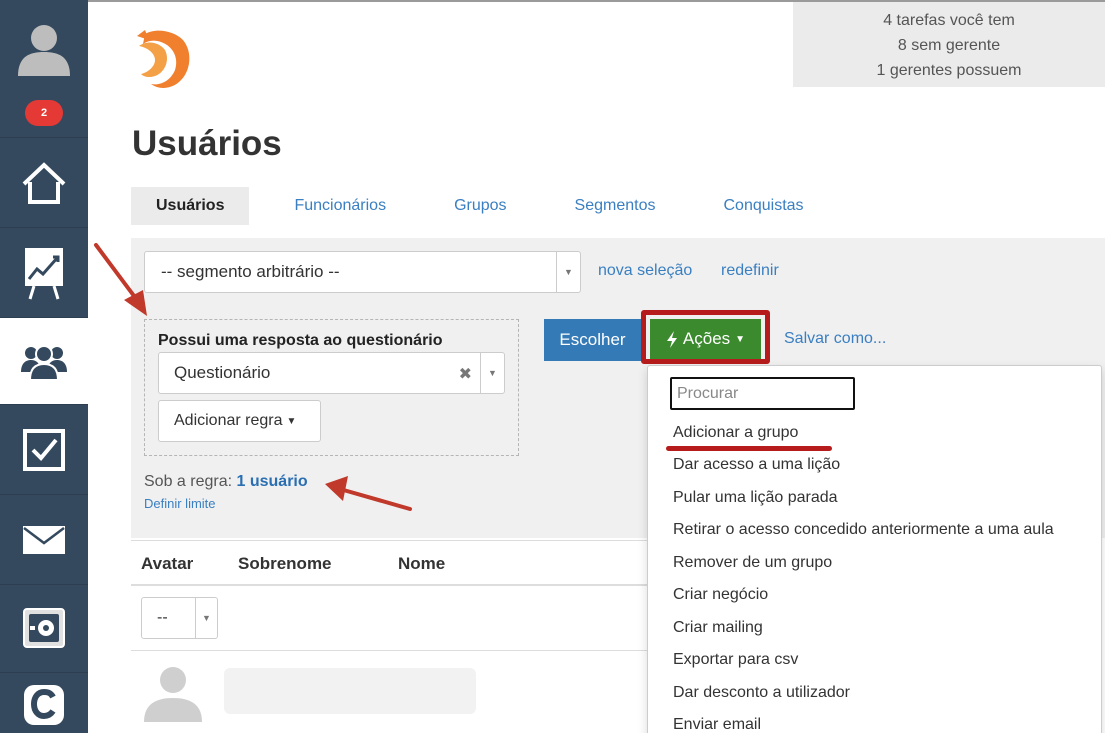 The image size is (1105, 733). Describe the element at coordinates (750, 271) in the screenshot. I see `reset-link: redefinir` at that location.